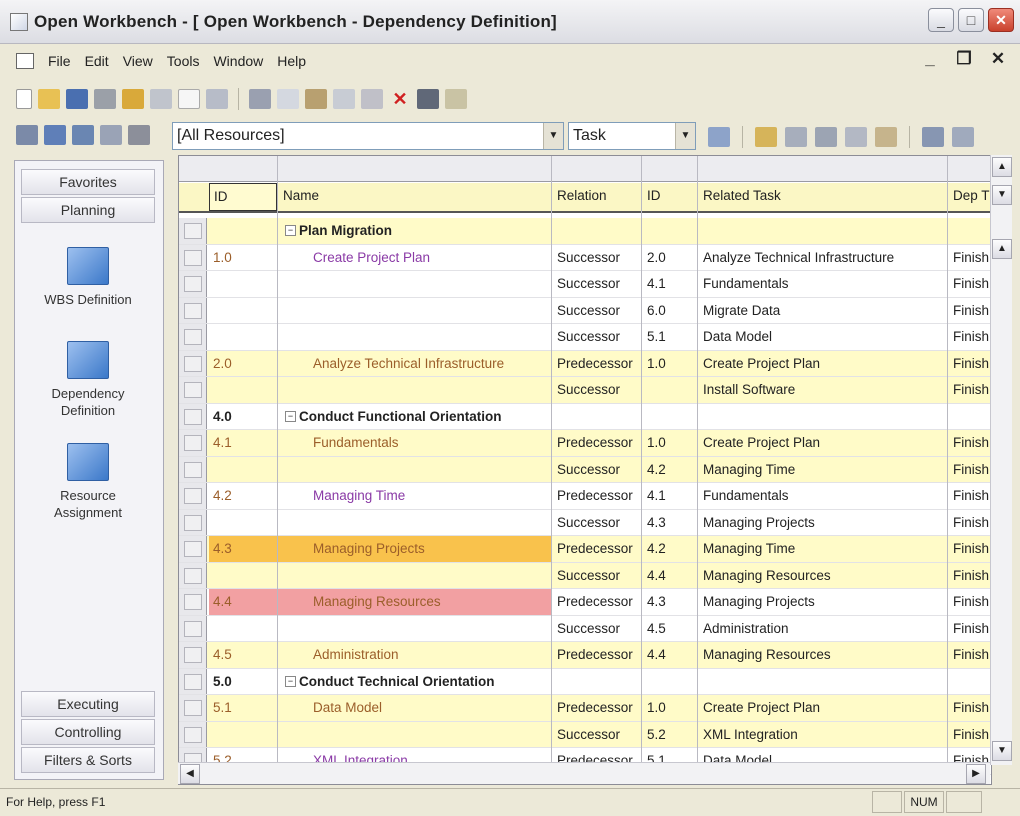 This screenshot has width=1020, height=816. What do you see at coordinates (670, 496) in the screenshot?
I see `cell-related-id: 4.1` at bounding box center [670, 496].